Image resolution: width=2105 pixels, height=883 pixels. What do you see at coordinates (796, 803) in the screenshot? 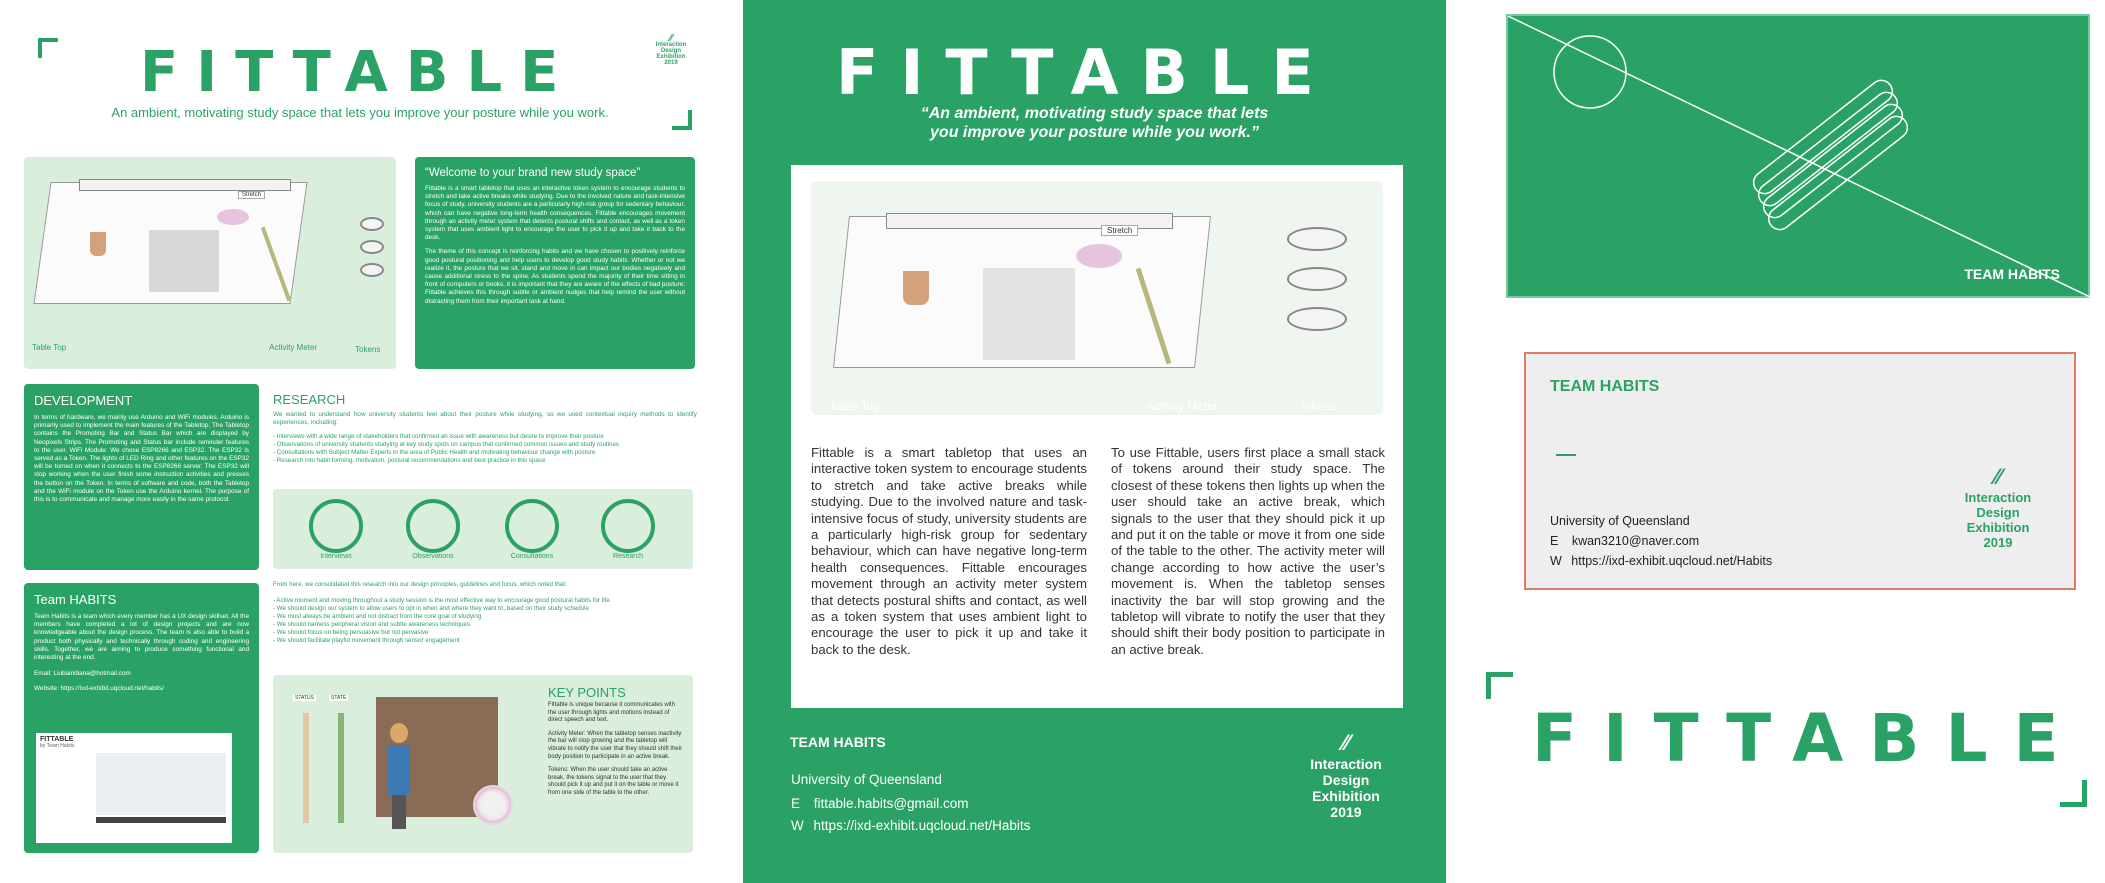
I see `email-label: E` at bounding box center [796, 803].